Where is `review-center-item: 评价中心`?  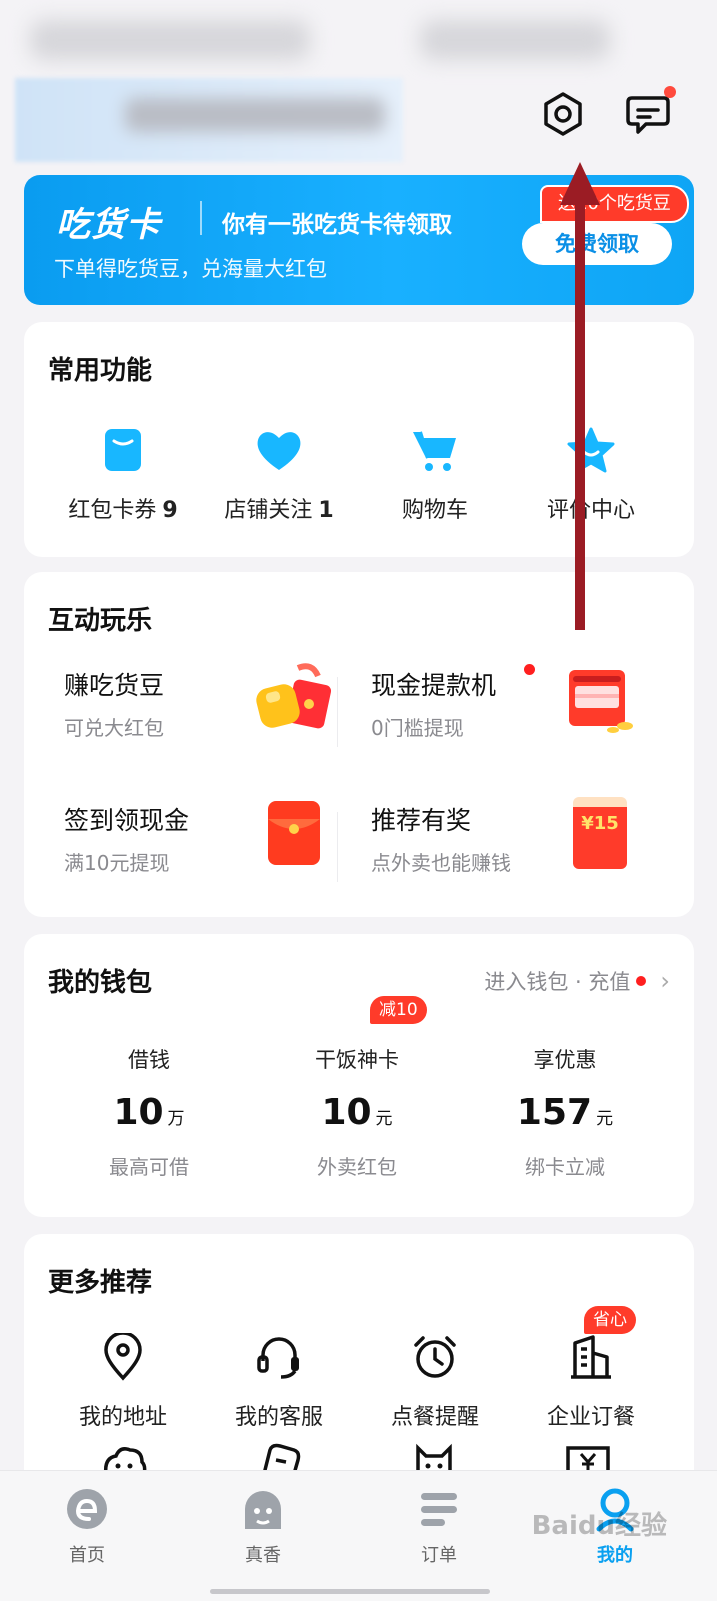 review-center-item: 评价中心 is located at coordinates (591, 473).